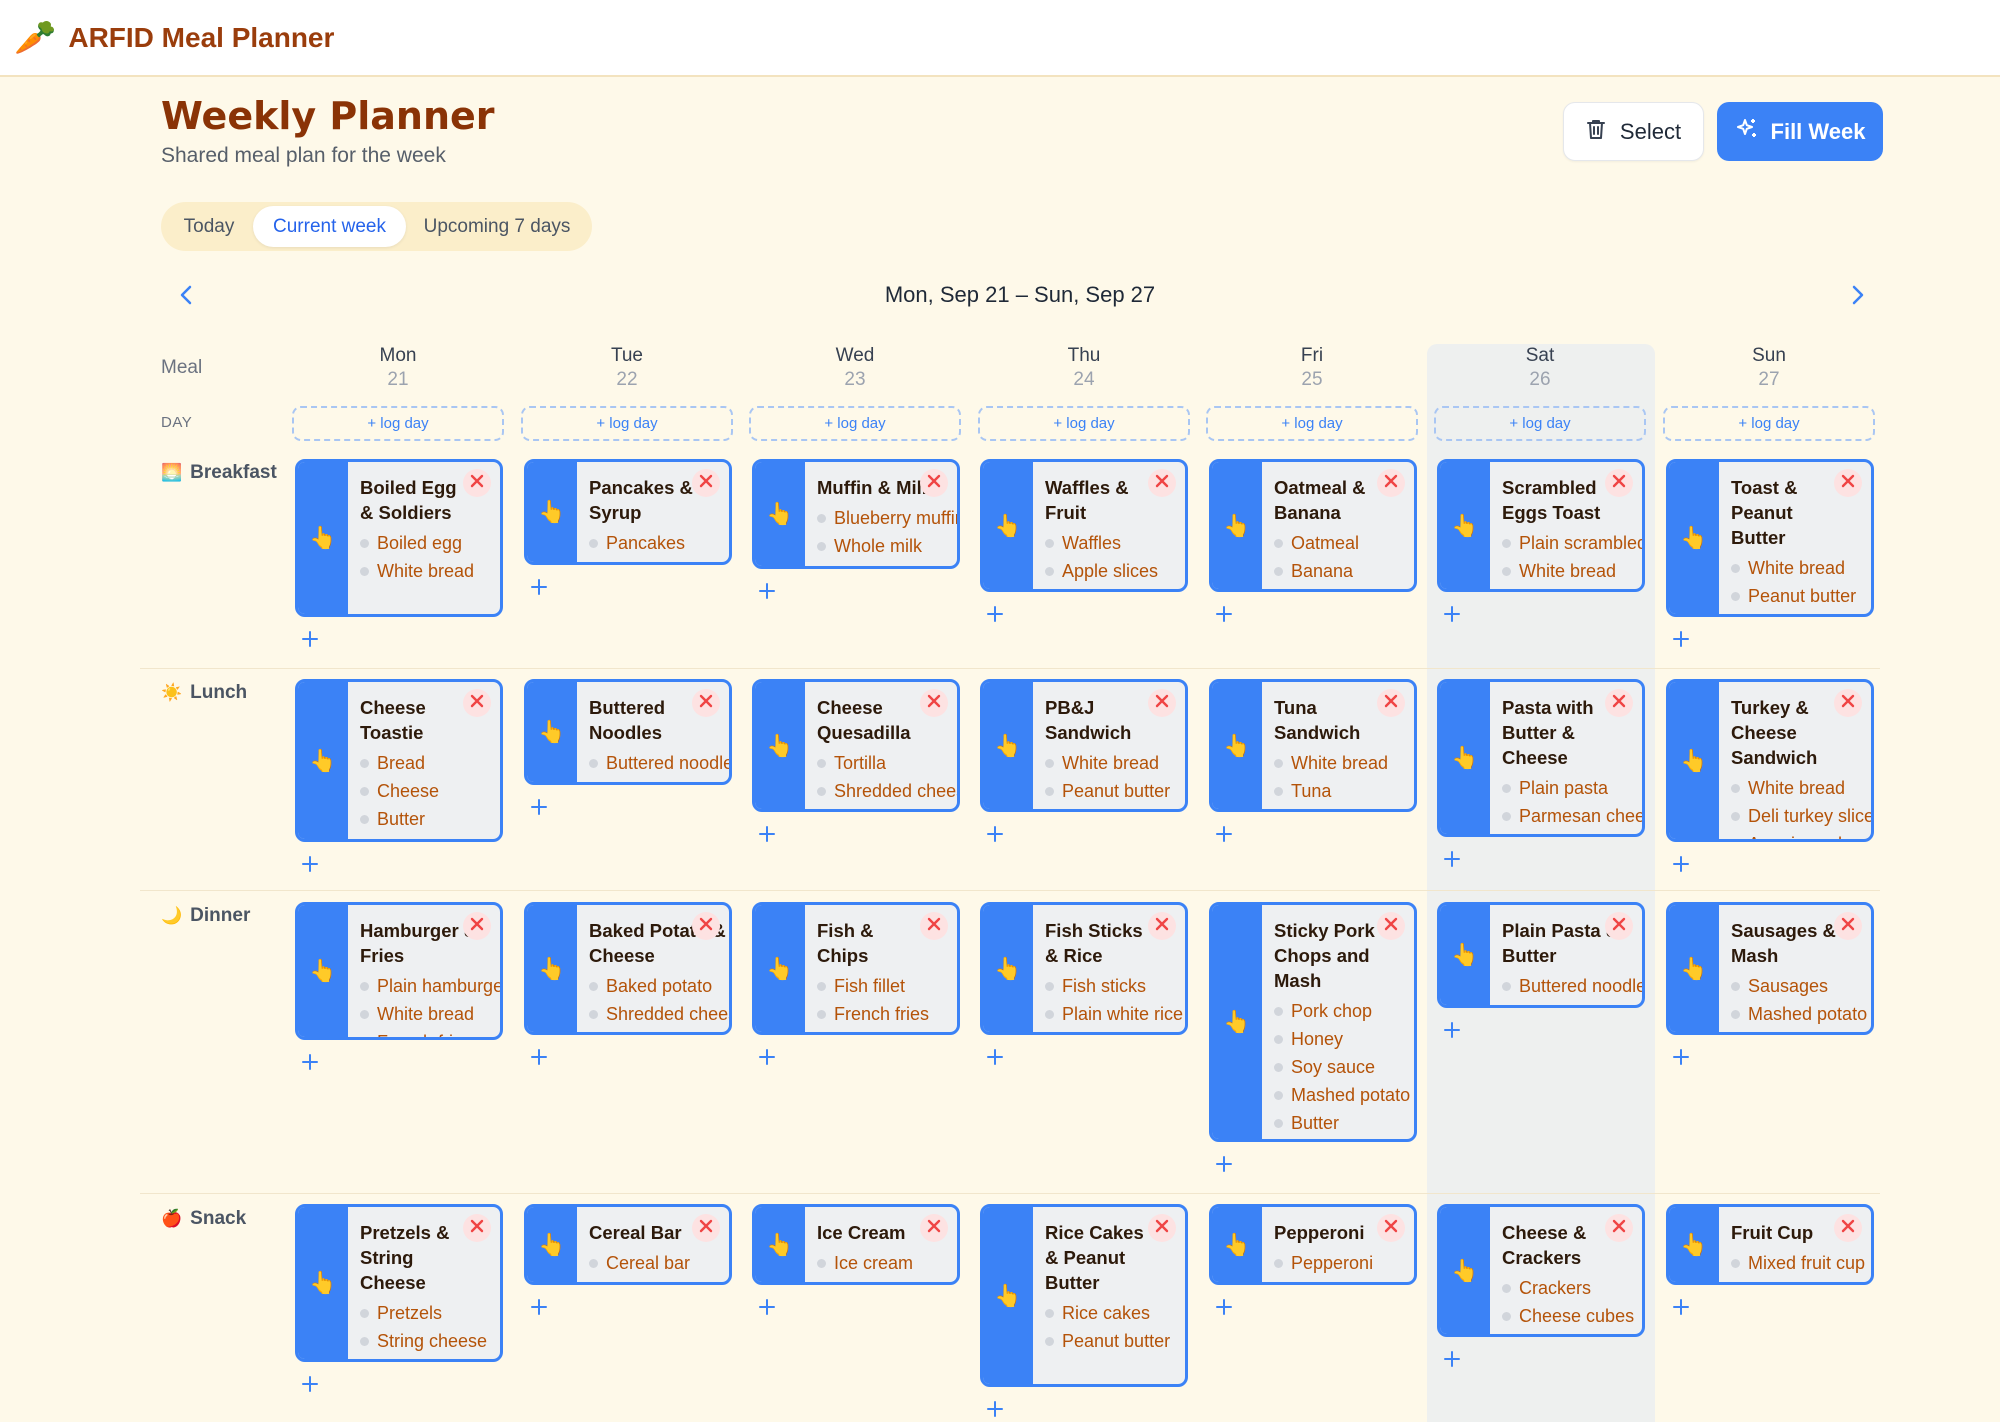 Image resolution: width=2000 pixels, height=1422 pixels. Describe the element at coordinates (399, 760) in the screenshot. I see `meal-card: 👆 Cheese Toastie Bread Cheese Butter` at that location.